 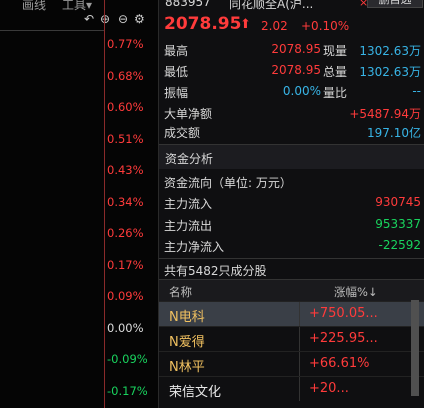 I want to click on total-volume-label: 总量, so click(x=335, y=72).